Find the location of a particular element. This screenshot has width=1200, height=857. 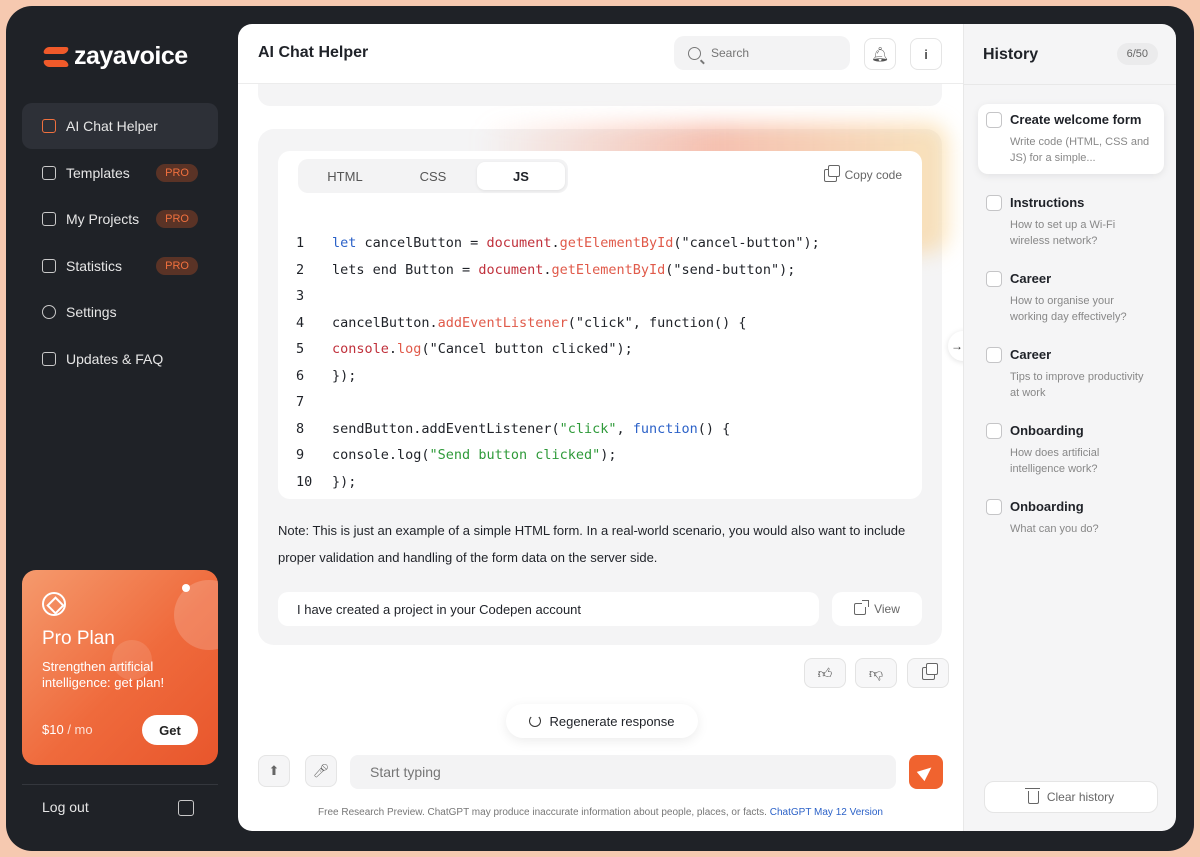

code-tabs: HTML CSS JS is located at coordinates (433, 176).